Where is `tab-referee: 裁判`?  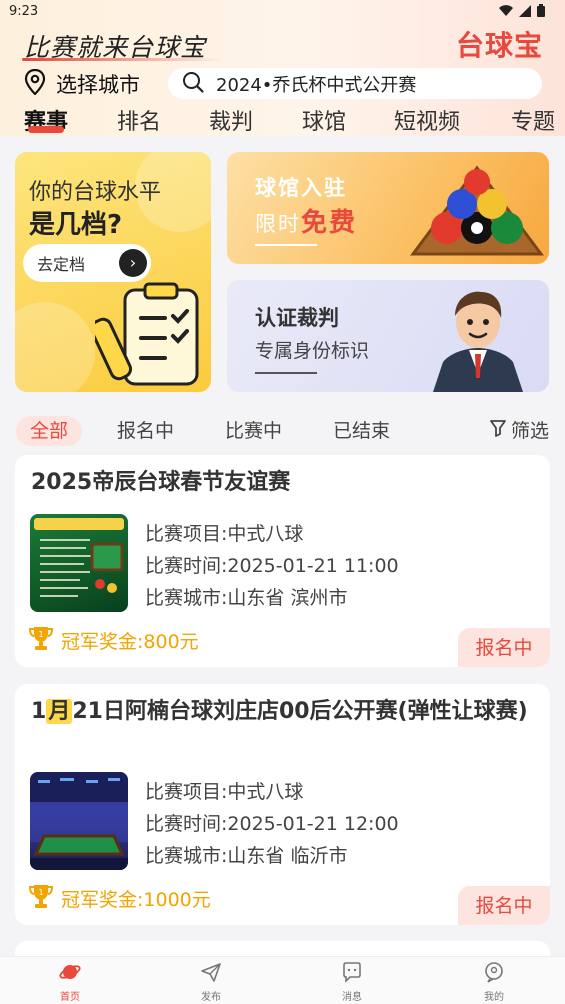
tab-referee: 裁判 is located at coordinates (231, 120).